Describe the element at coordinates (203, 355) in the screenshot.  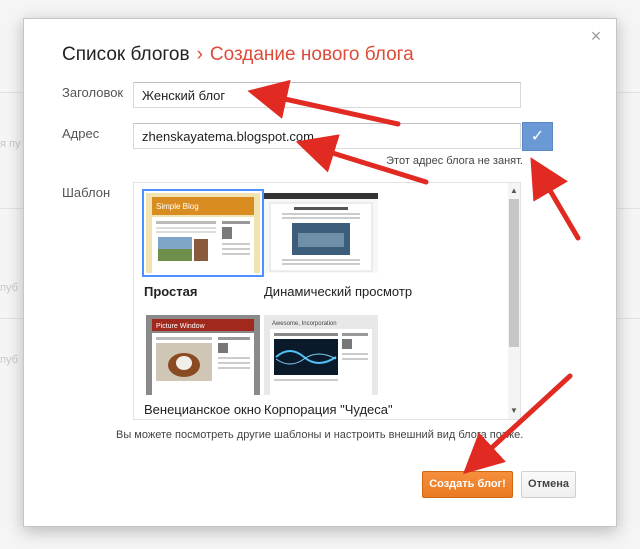
I see `template-thumb-picture-window: Picture Window` at that location.